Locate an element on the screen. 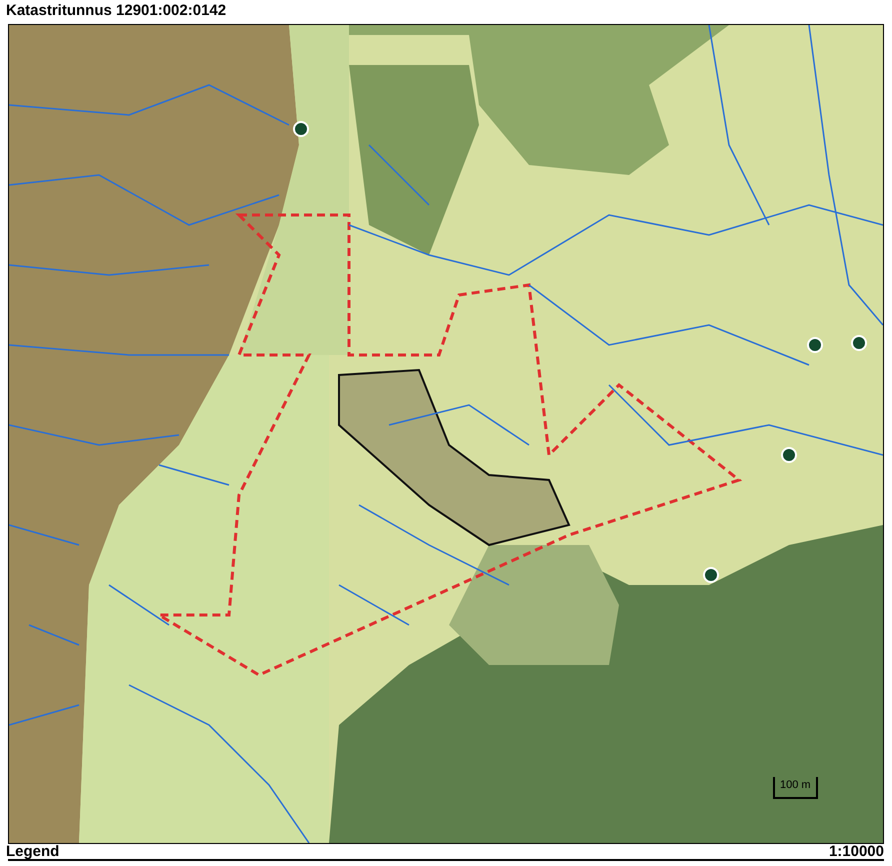  map-scale: 1:10000 is located at coordinates (856, 851).